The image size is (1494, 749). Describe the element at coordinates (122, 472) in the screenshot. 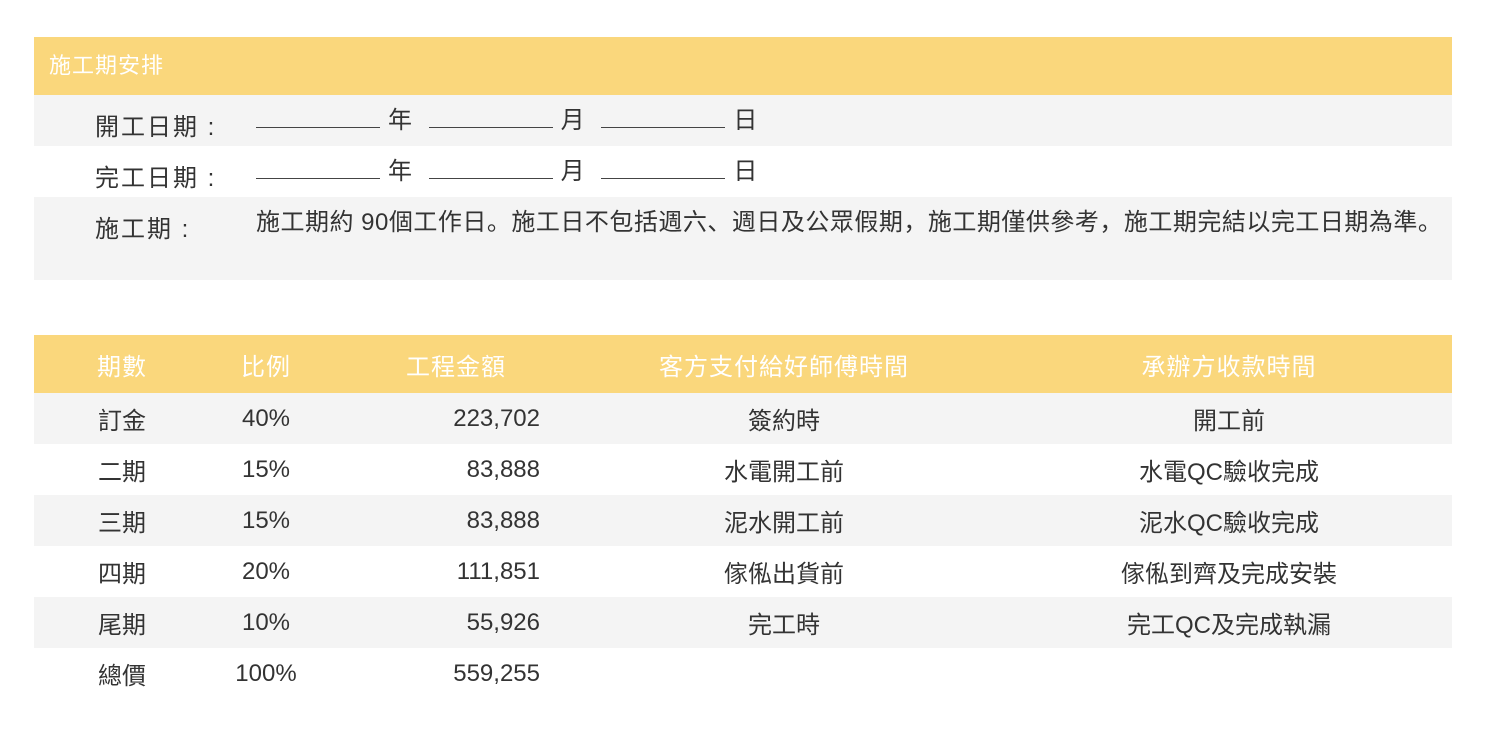

I see `cell-stage: 二期` at that location.